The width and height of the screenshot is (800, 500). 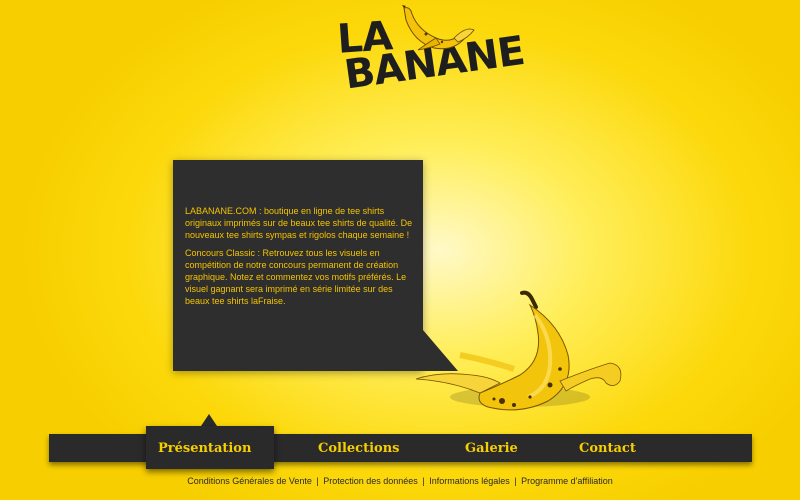 What do you see at coordinates (469, 481) in the screenshot?
I see `footer-link-legal: Informations légales` at bounding box center [469, 481].